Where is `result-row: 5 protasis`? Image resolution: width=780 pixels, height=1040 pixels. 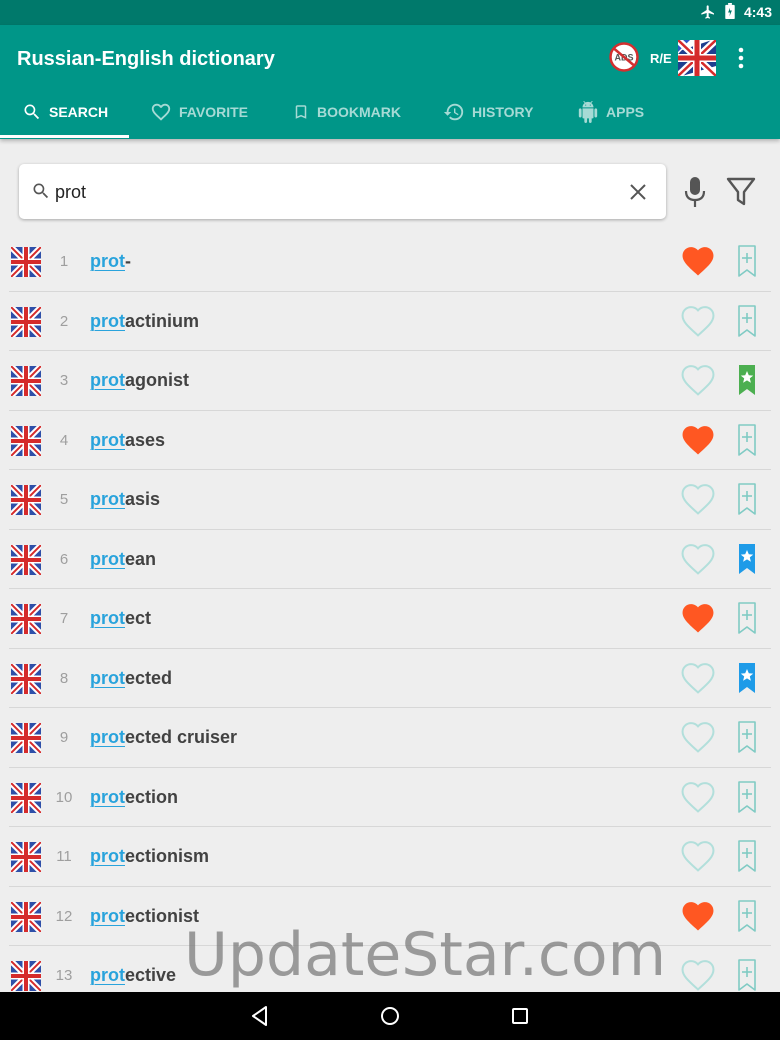
result-row: 5 protasis is located at coordinates (390, 500).